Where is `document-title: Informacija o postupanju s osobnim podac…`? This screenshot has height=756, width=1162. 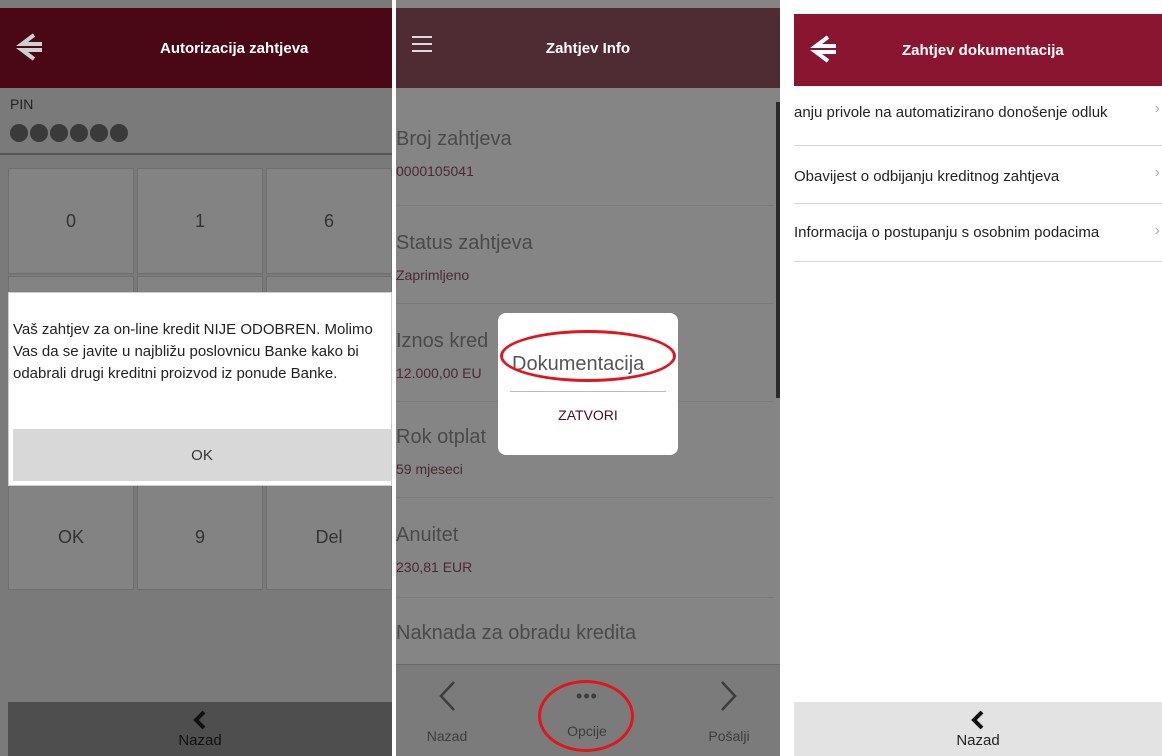 document-title: Informacija o postupanju s osobnim podac… is located at coordinates (947, 232).